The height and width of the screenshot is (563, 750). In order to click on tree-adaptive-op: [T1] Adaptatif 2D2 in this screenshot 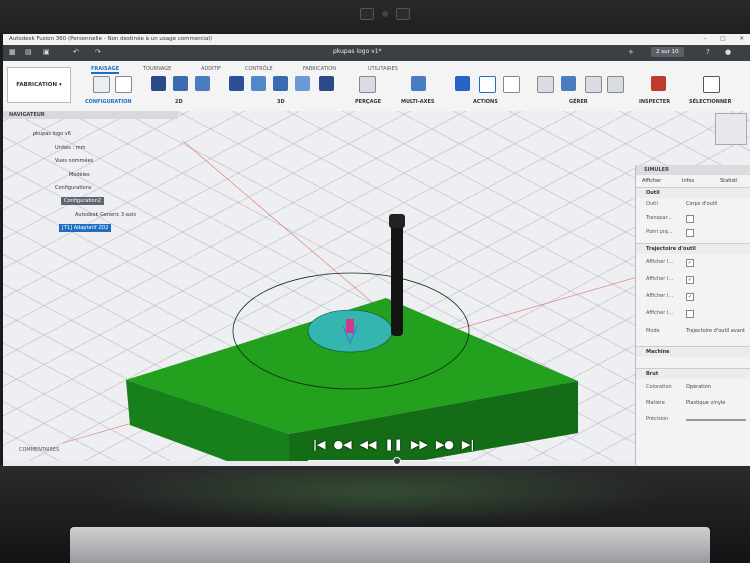, I will do `click(85, 228)`.